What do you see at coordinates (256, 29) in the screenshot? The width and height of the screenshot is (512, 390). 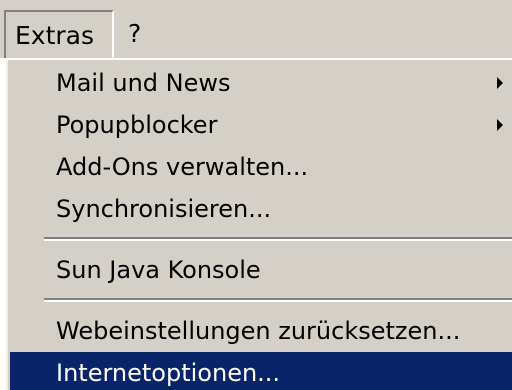 I see `menu-bar: Extras ?` at bounding box center [256, 29].